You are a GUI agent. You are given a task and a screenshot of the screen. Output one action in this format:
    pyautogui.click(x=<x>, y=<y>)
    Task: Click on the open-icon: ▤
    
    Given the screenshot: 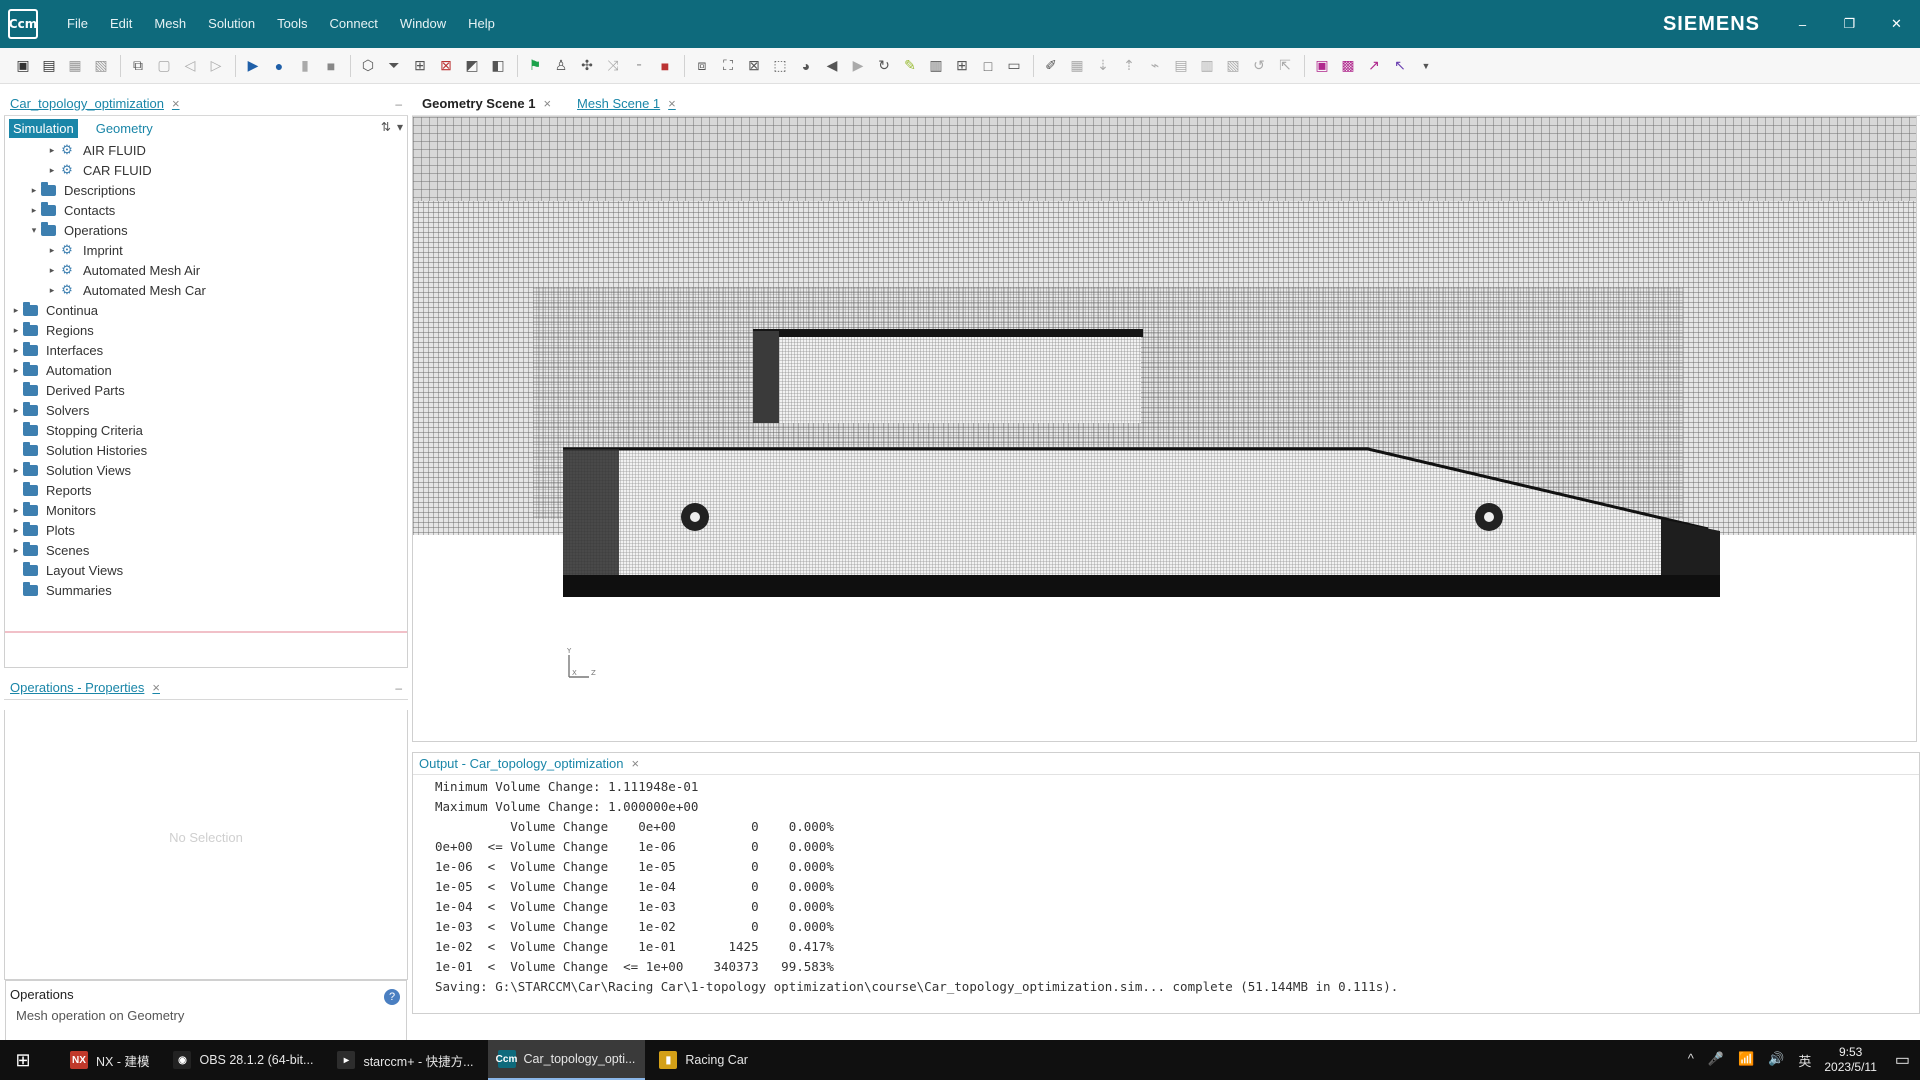 What is the action you would take?
    pyautogui.click(x=49, y=66)
    